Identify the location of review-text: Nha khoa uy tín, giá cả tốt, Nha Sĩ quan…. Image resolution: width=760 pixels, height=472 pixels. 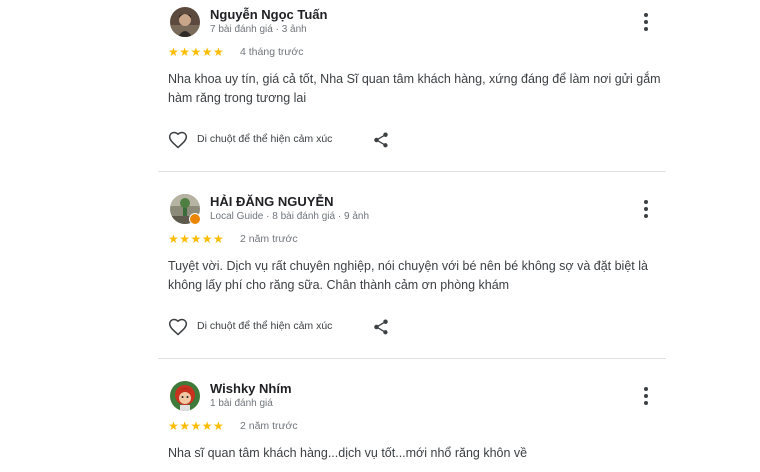
(414, 88).